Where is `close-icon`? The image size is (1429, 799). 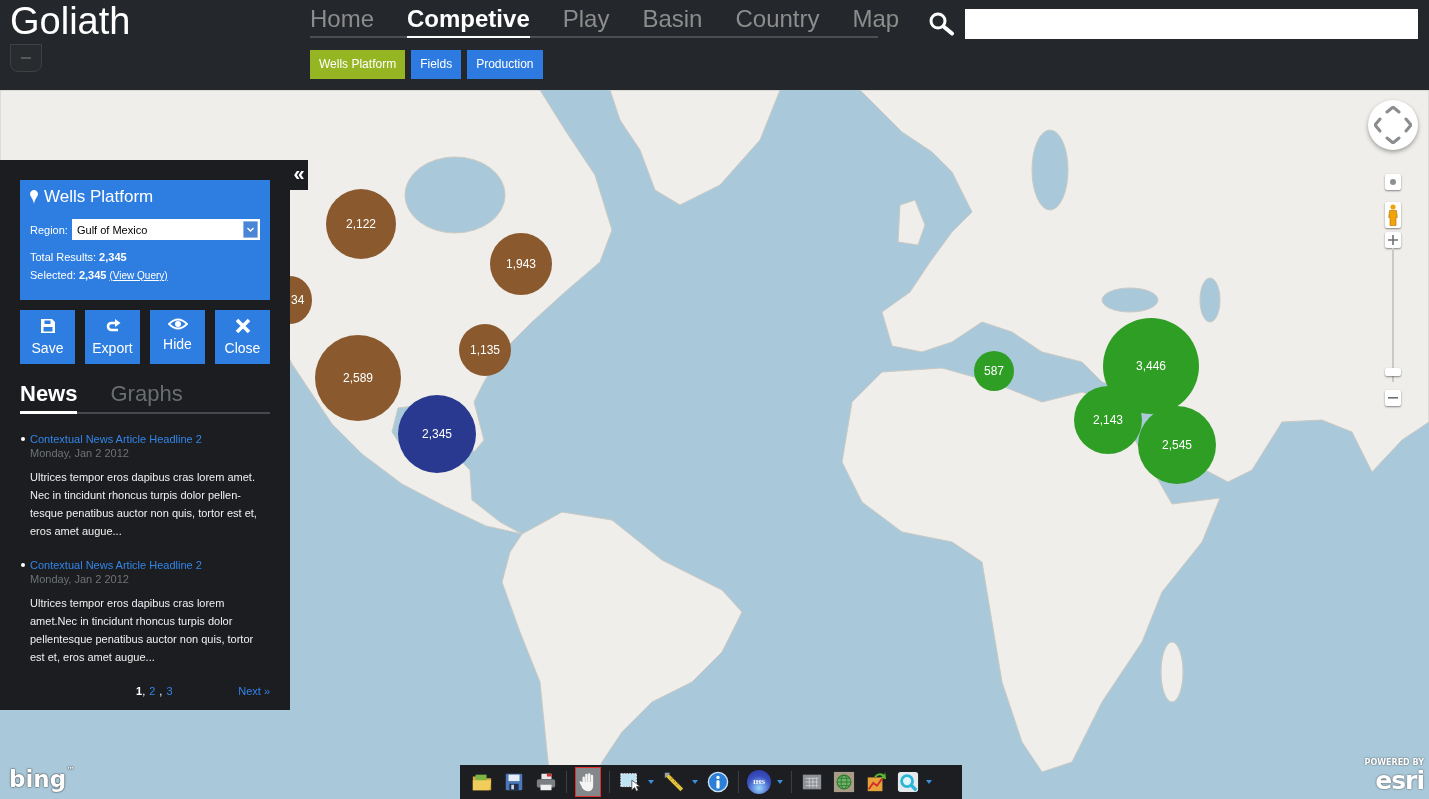
close-icon is located at coordinates (242, 326).